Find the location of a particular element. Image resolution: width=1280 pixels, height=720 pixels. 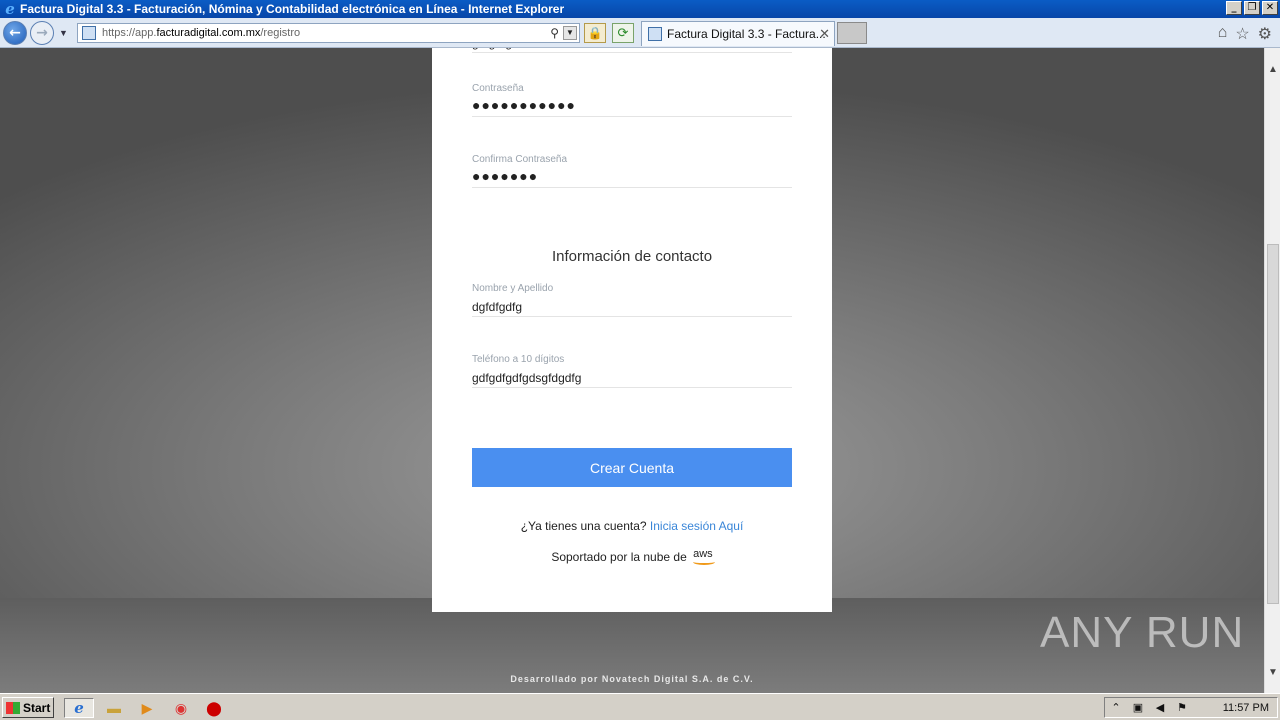

scroll-down-icon: ▼ is located at coordinates (1272, 673).